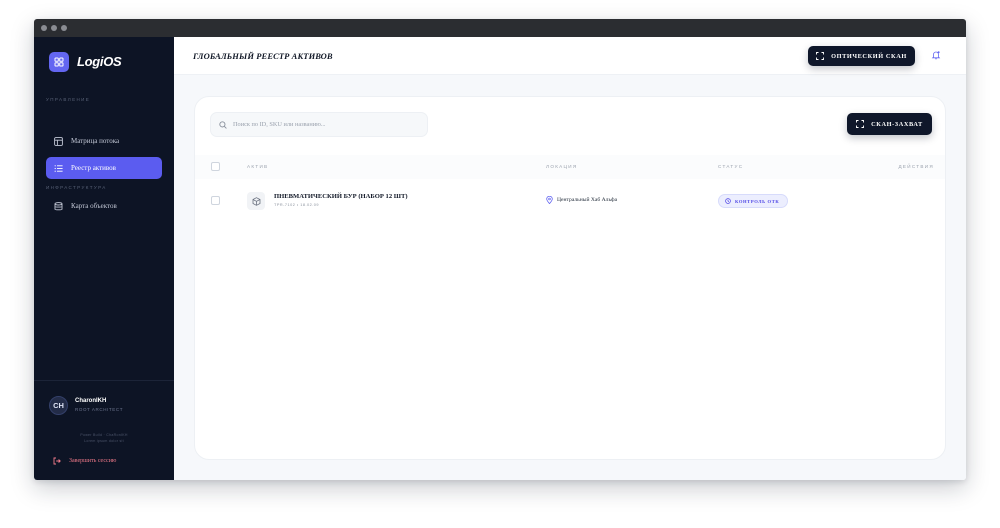 The height and width of the screenshot is (528, 1000). Describe the element at coordinates (297, 205) in the screenshot. I see `asset-sku: TPR-7102 • 18.02.09` at that location.